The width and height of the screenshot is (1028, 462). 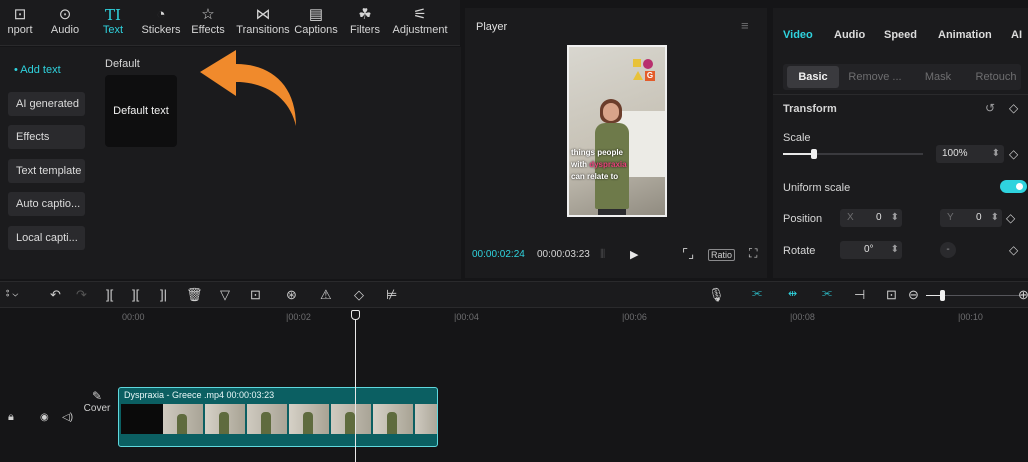 I want to click on ruler-tick: |00:10, so click(x=970, y=317).